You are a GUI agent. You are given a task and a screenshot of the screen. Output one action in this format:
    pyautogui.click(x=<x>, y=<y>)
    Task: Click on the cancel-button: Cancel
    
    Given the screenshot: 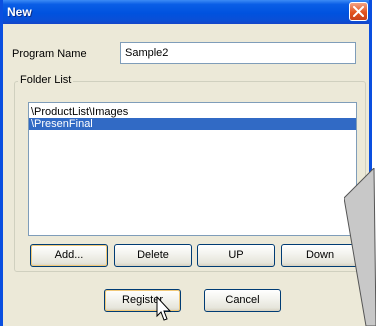 What is the action you would take?
    pyautogui.click(x=242, y=300)
    